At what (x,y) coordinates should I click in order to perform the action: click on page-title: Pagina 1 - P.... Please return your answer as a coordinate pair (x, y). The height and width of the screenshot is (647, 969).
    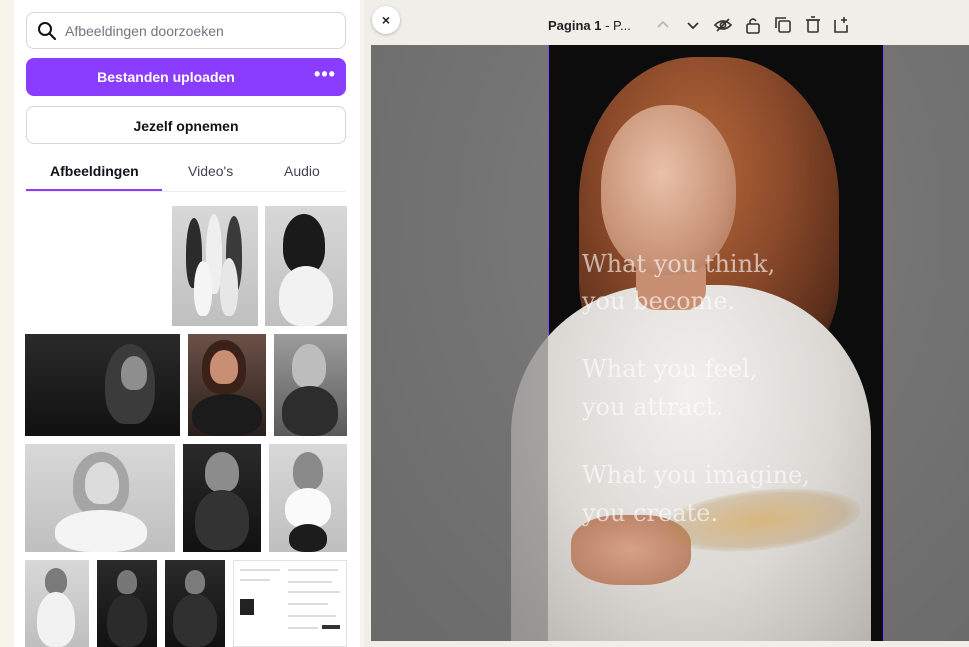
    Looking at the image, I should click on (589, 25).